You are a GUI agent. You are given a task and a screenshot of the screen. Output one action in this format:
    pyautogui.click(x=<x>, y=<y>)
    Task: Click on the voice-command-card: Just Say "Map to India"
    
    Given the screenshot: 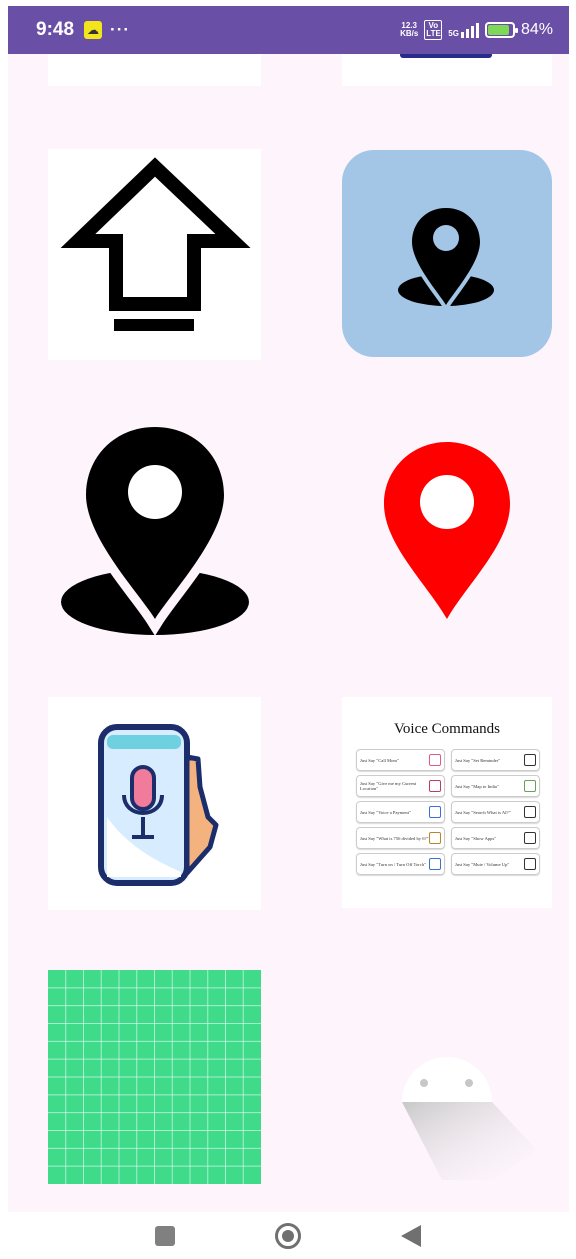 What is the action you would take?
    pyautogui.click(x=495, y=786)
    